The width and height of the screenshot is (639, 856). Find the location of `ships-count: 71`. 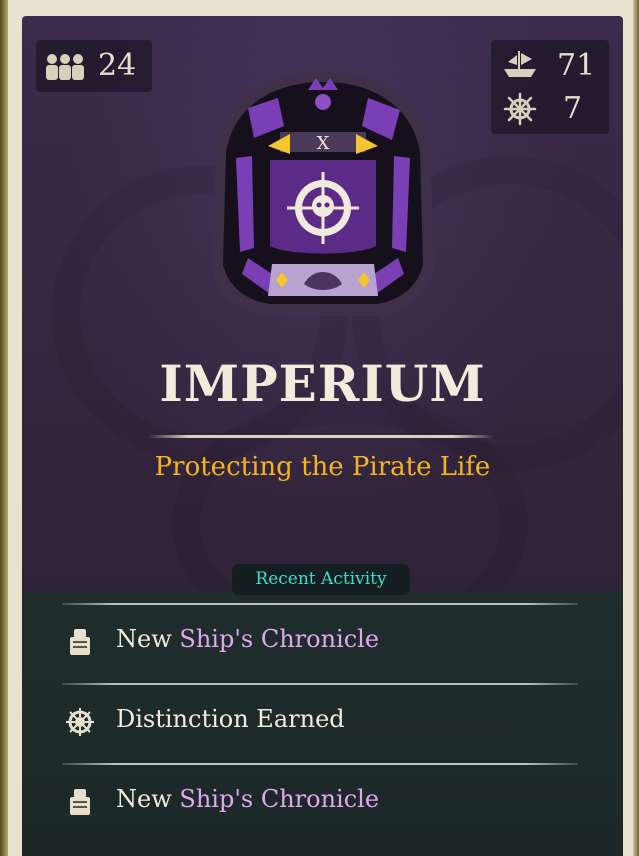

ships-count: 71 is located at coordinates (576, 65).